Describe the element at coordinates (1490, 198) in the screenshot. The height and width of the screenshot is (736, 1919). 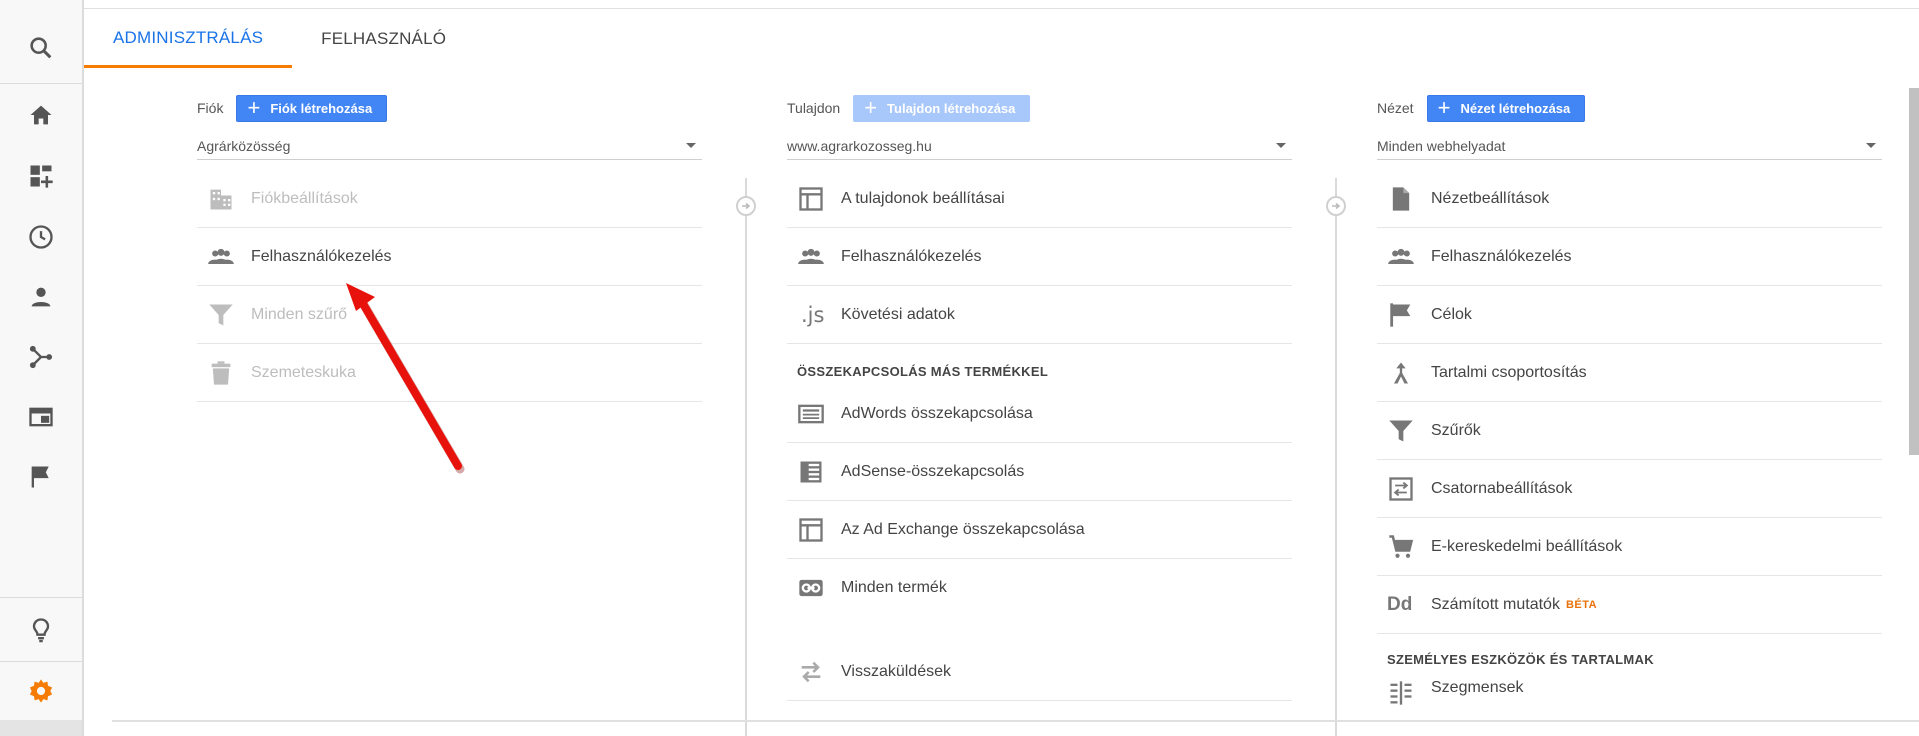
I see `view-settings-label: Nézetbeállítások` at that location.